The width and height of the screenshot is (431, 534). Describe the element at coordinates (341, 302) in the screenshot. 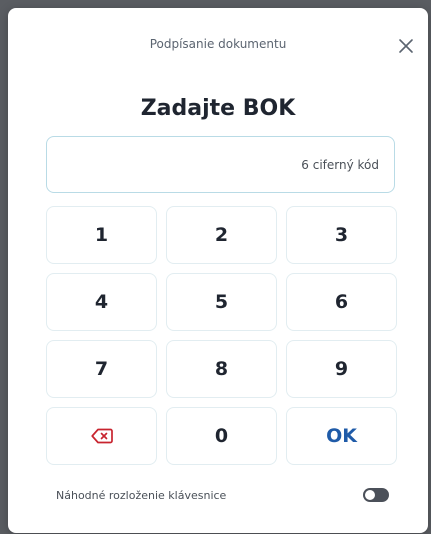

I see `key-6: 6` at that location.